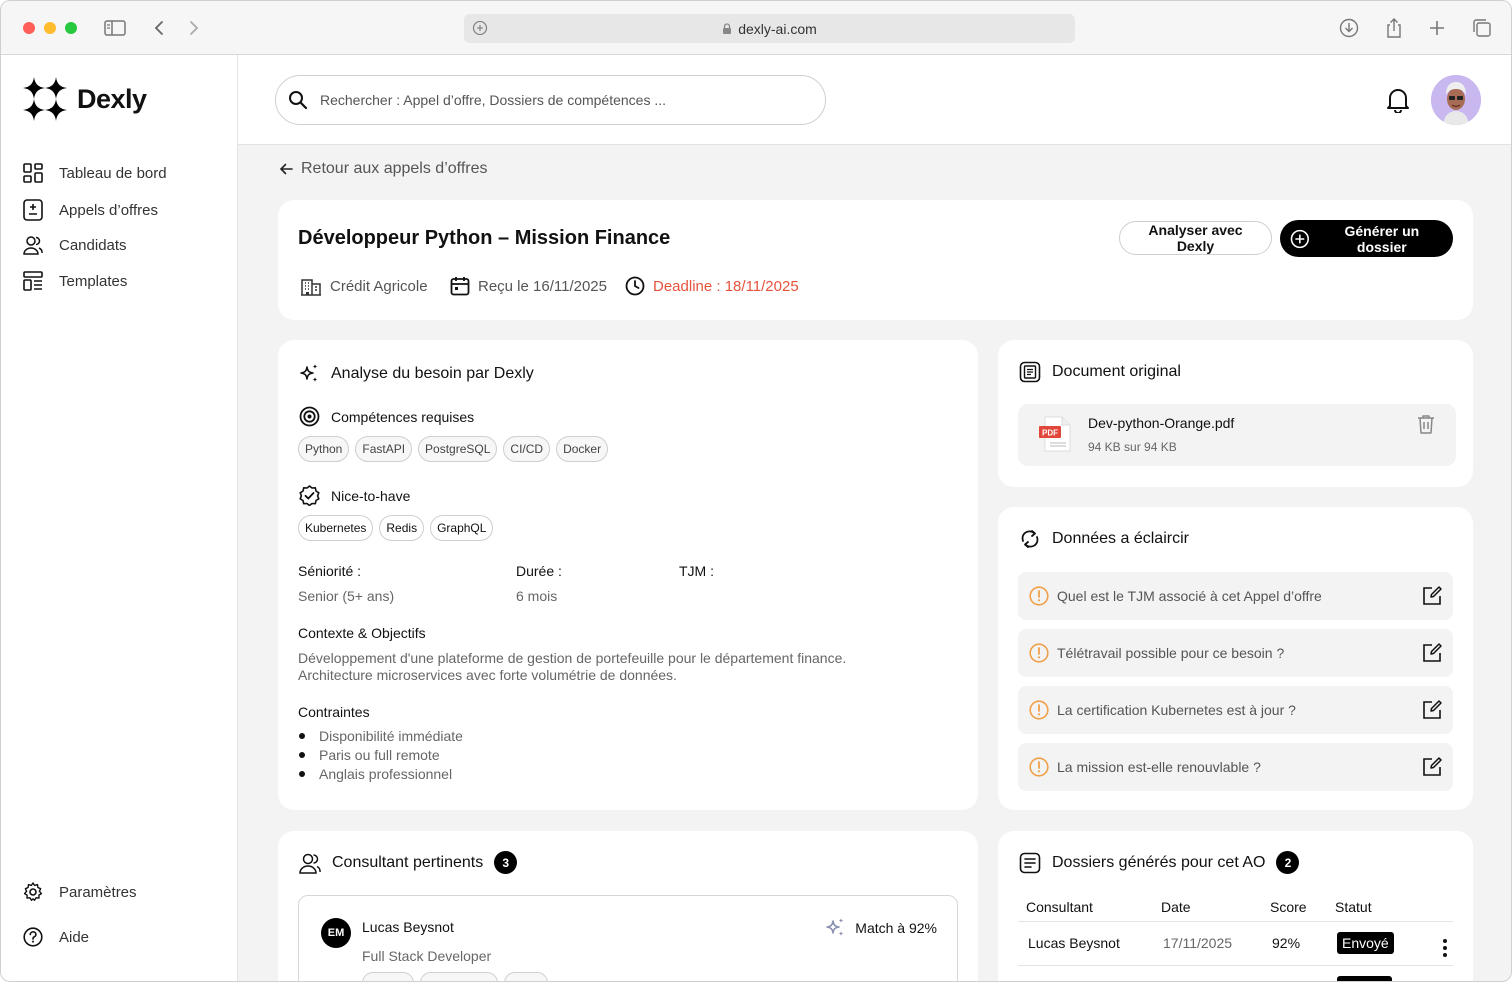  I want to click on document-icon, so click(1030, 372).